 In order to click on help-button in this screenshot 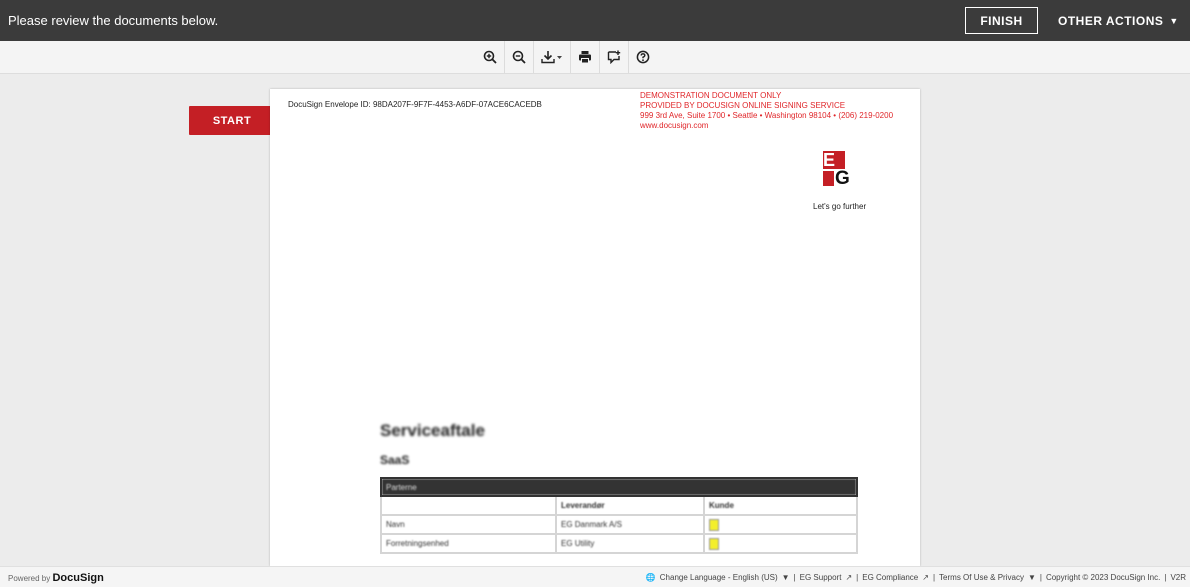, I will do `click(643, 57)`.